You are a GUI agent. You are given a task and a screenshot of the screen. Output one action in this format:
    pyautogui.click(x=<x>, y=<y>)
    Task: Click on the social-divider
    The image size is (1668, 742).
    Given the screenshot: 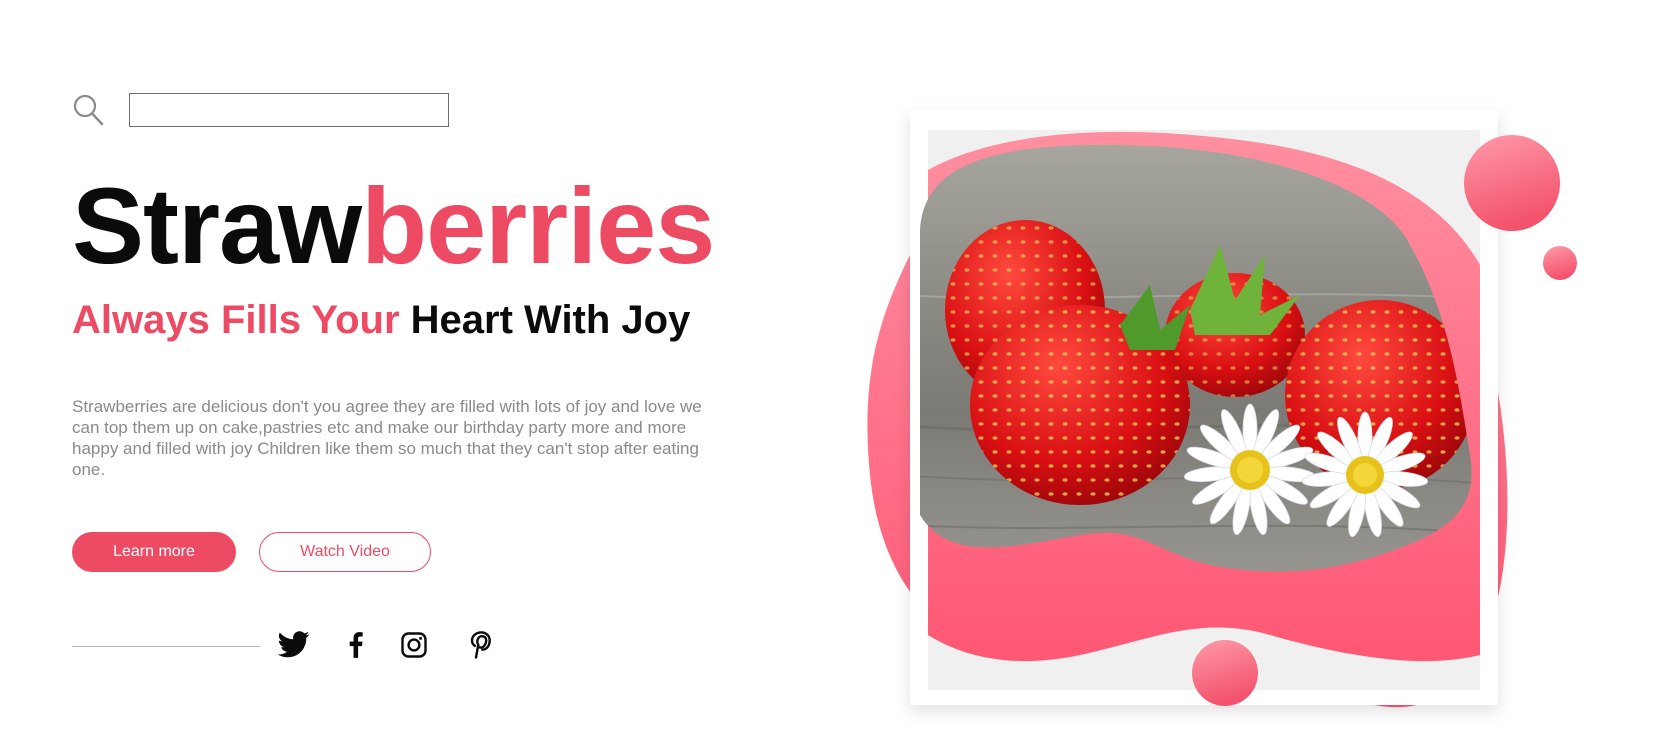 What is the action you would take?
    pyautogui.click(x=166, y=646)
    